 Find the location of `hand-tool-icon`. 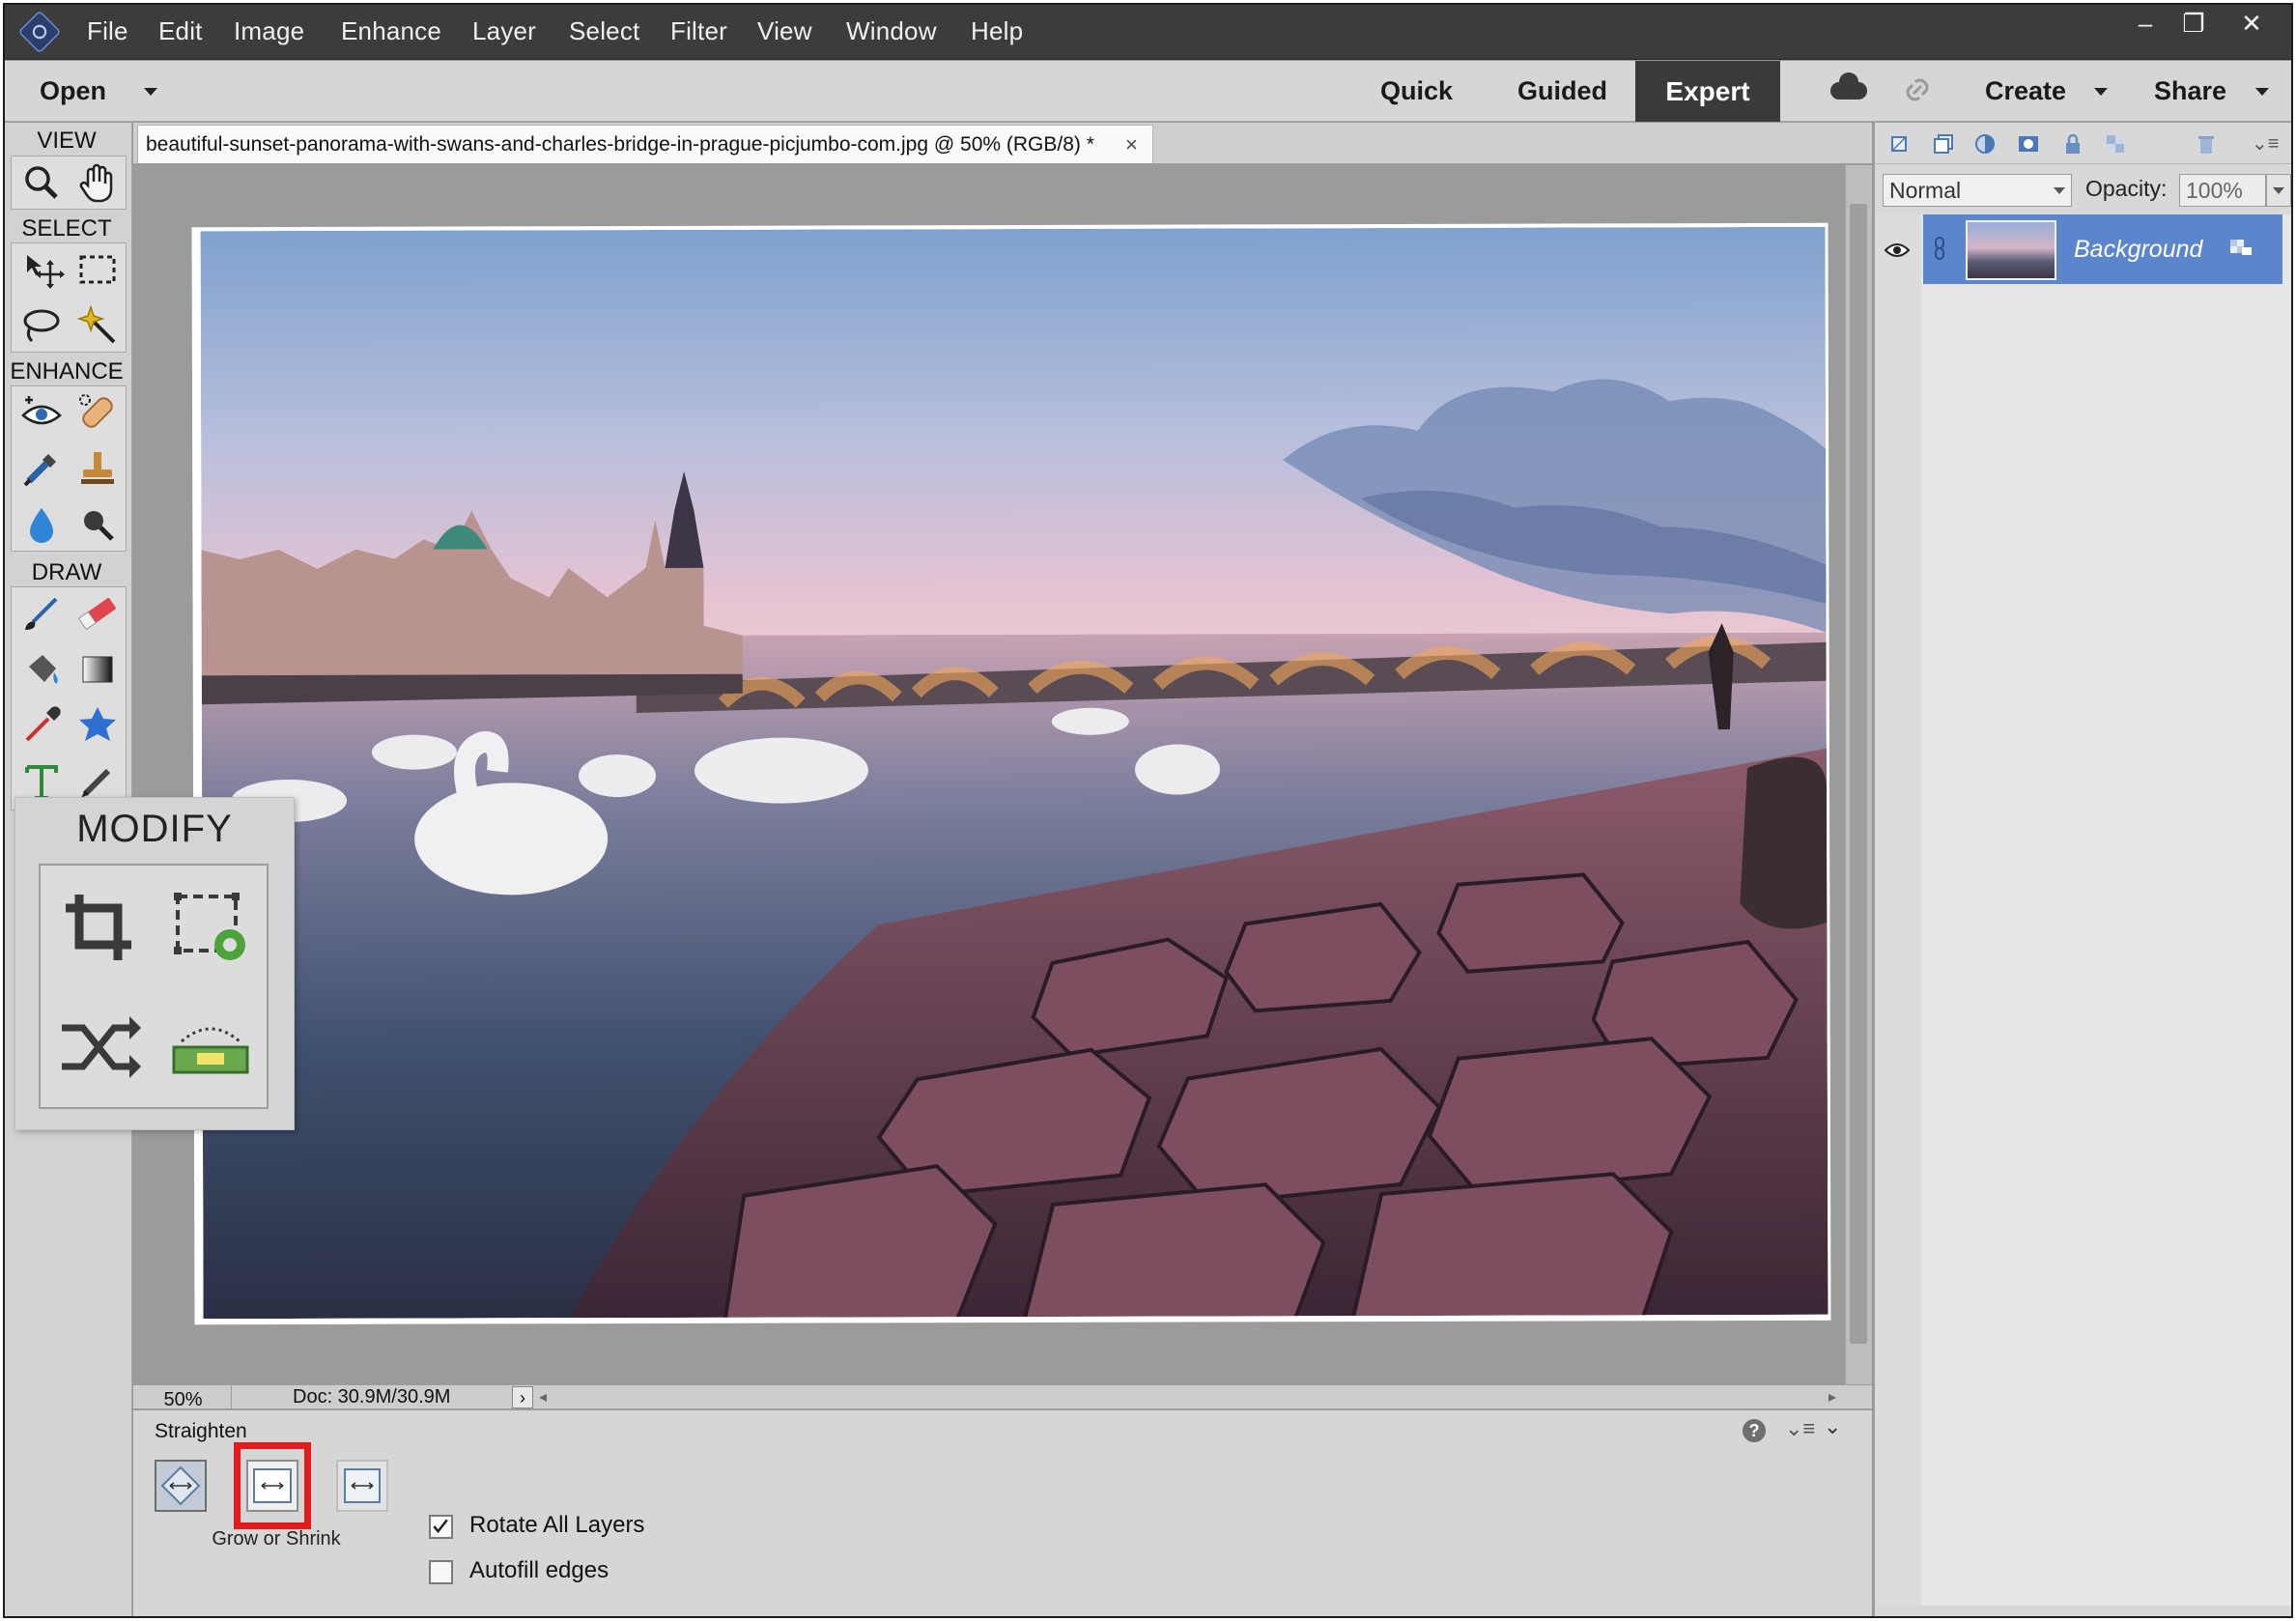

hand-tool-icon is located at coordinates (98, 182).